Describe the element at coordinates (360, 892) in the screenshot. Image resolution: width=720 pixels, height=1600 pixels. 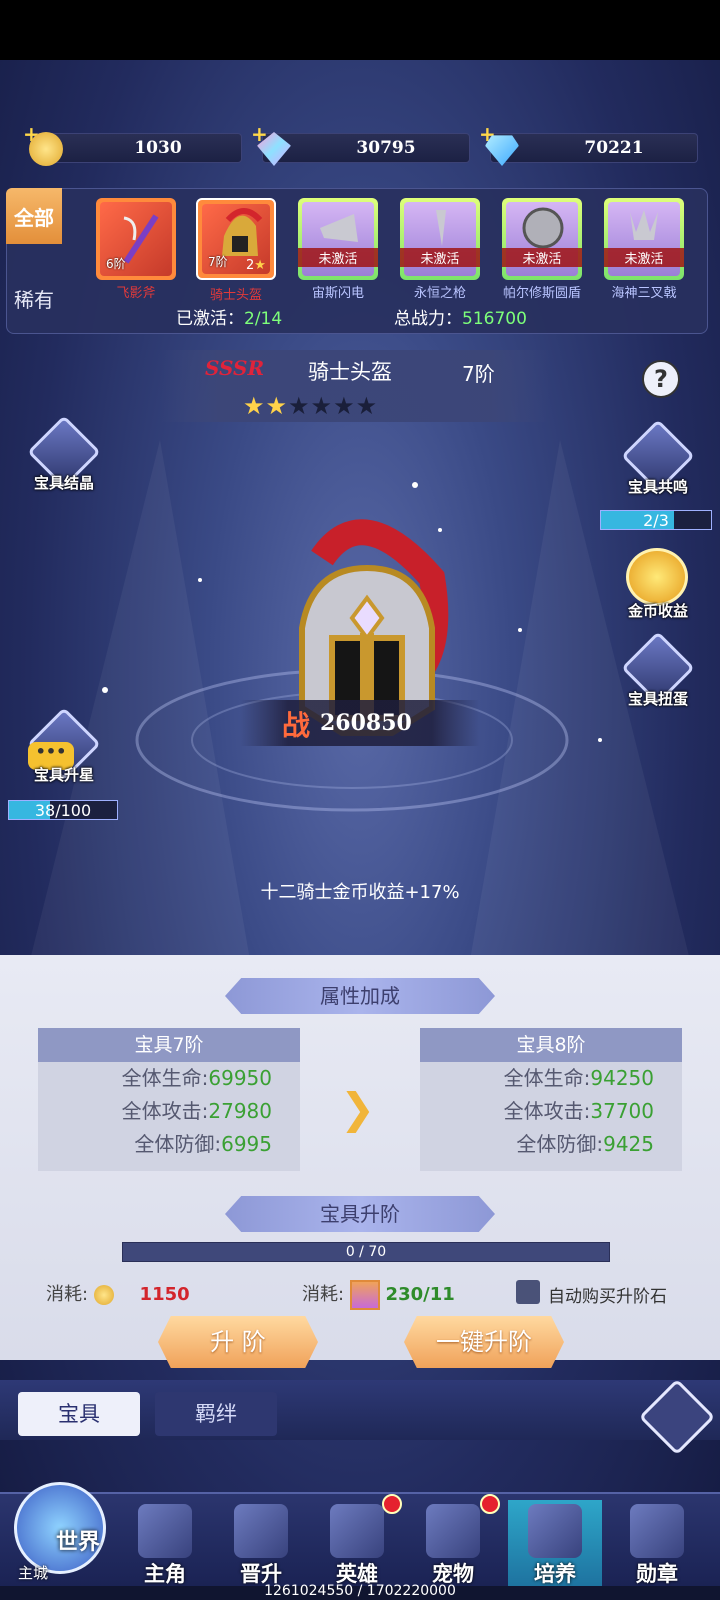
I see `treasure-bonus-text: 十二骑士金币收益+17%` at that location.